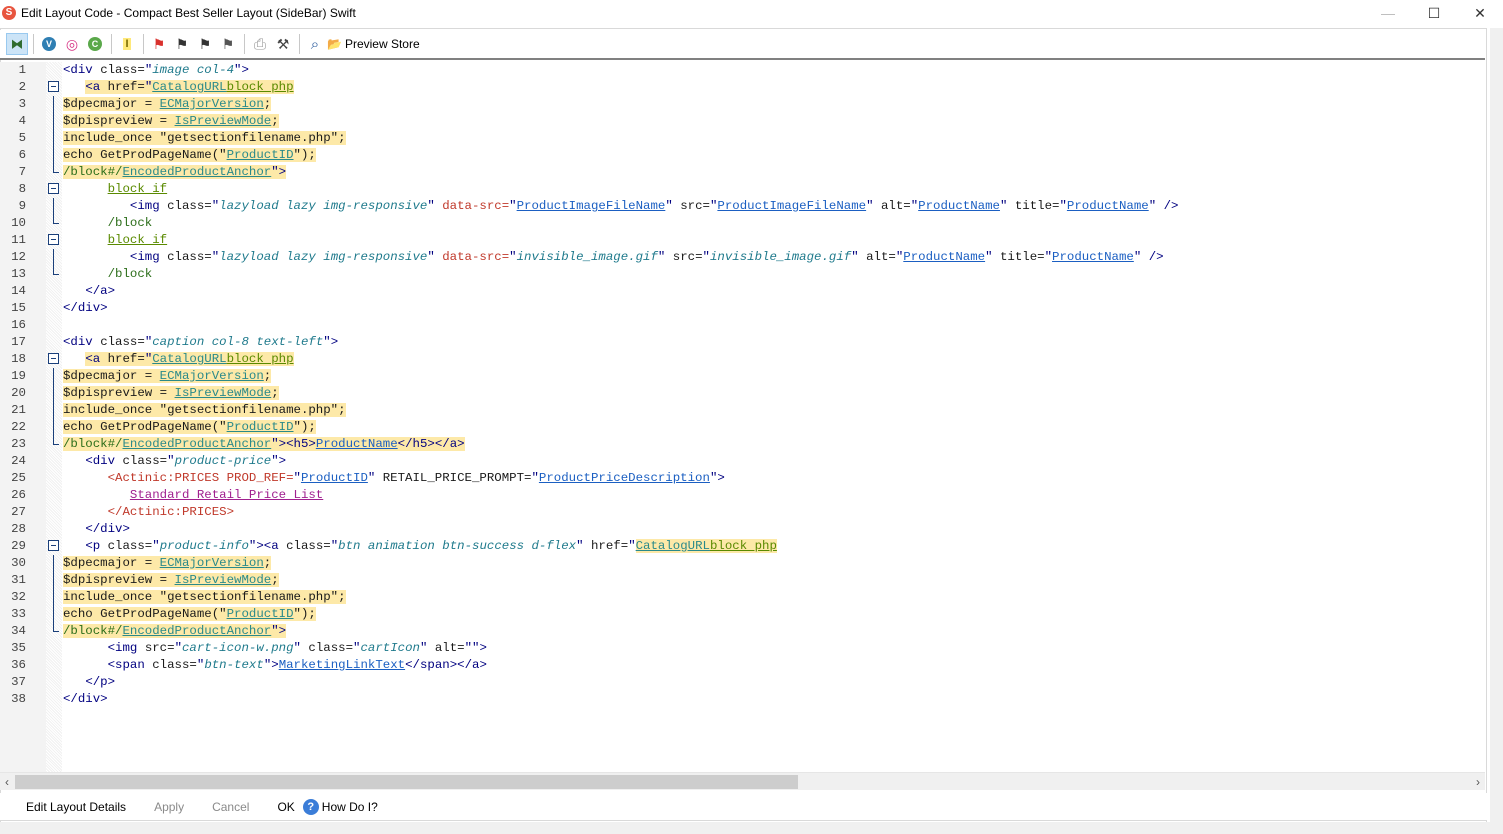 This screenshot has width=1503, height=834. I want to click on code-line: 31 $dpispreview = IsPreviewMode;, so click(742, 580).